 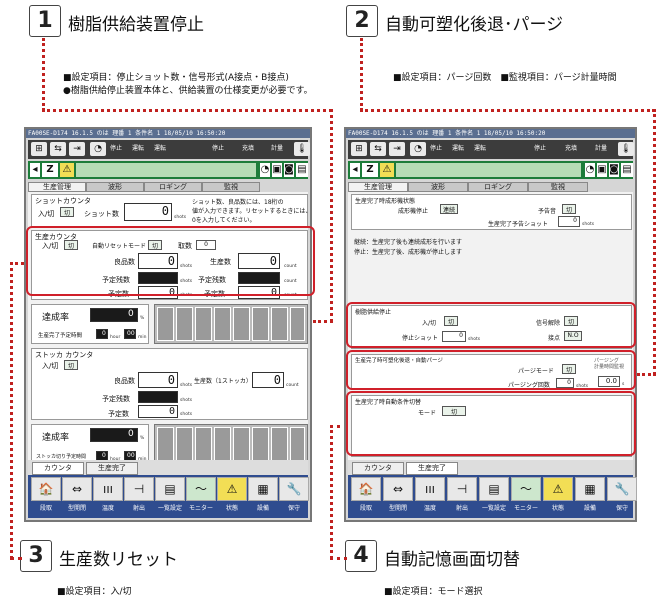 What do you see at coordinates (452, 560) in the screenshot?
I see `section-4-title: 自動記憶画面切替` at bounding box center [452, 560].